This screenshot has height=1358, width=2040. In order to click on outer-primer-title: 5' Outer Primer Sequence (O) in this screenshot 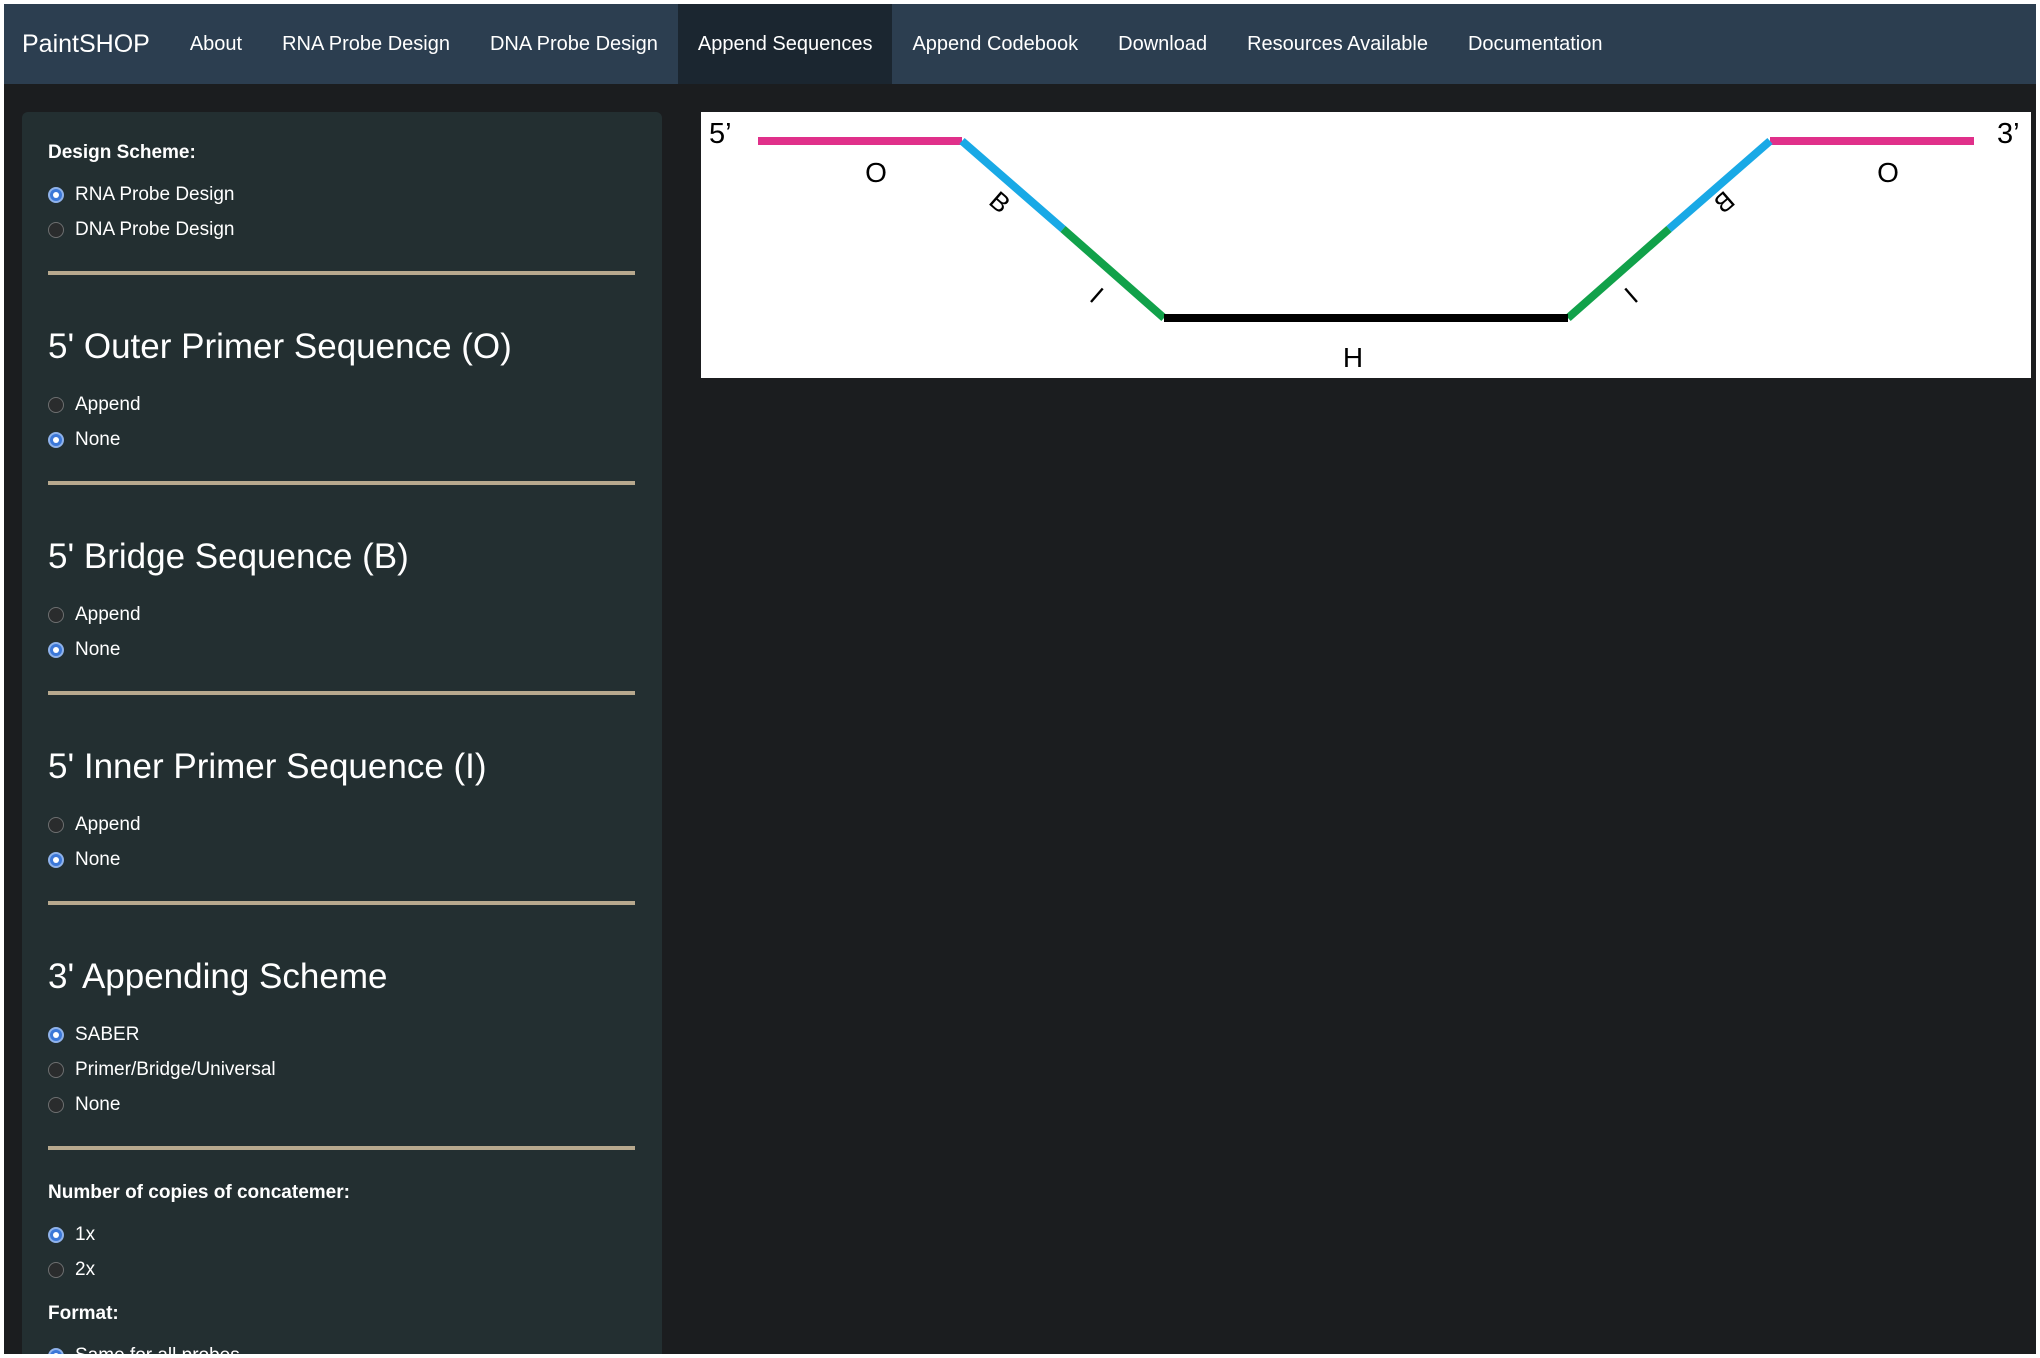, I will do `click(280, 346)`.